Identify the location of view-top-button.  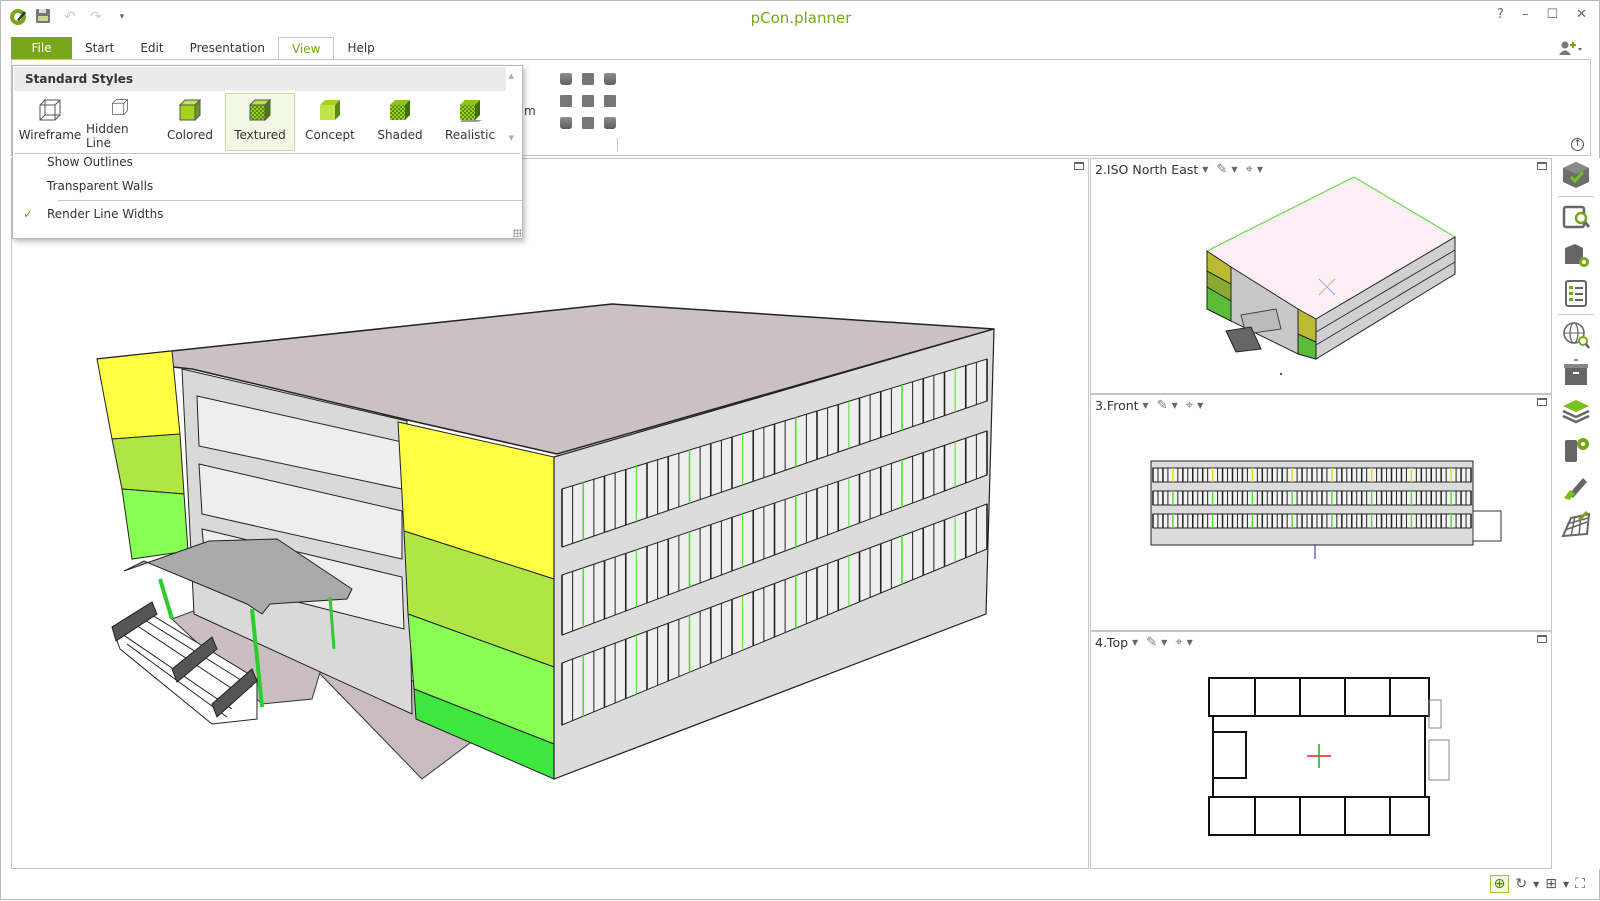
(588, 79).